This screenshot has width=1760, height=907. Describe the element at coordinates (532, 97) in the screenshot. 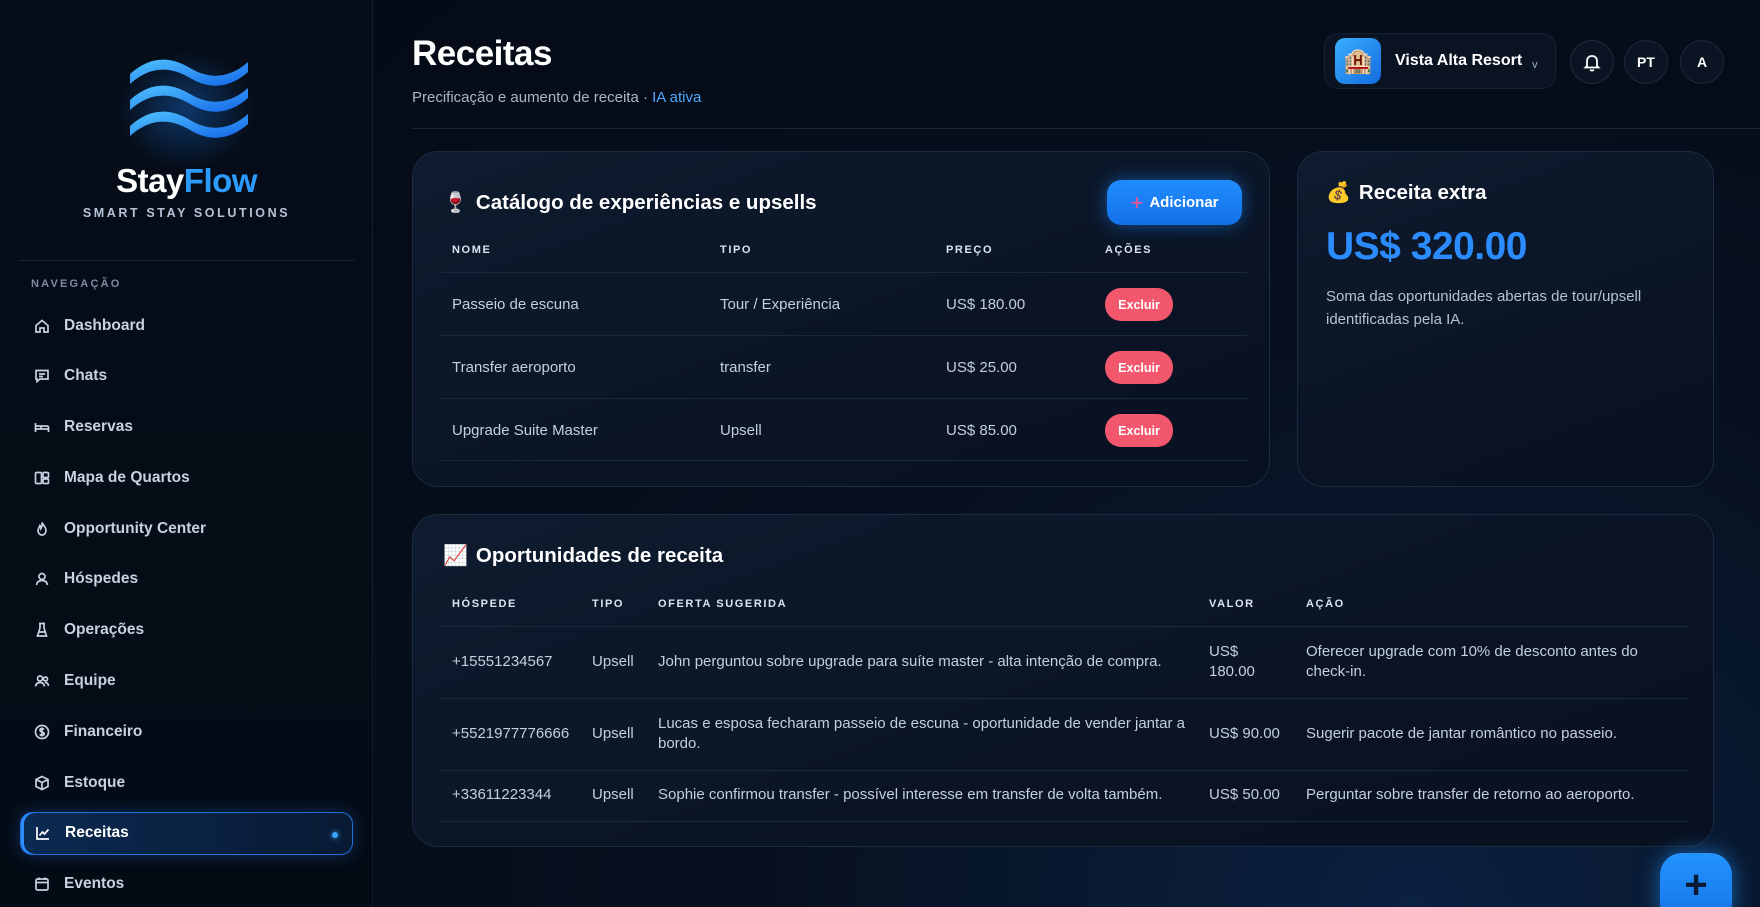

I see `page-subtitle-text: Precificação e aumento de receita ·` at that location.